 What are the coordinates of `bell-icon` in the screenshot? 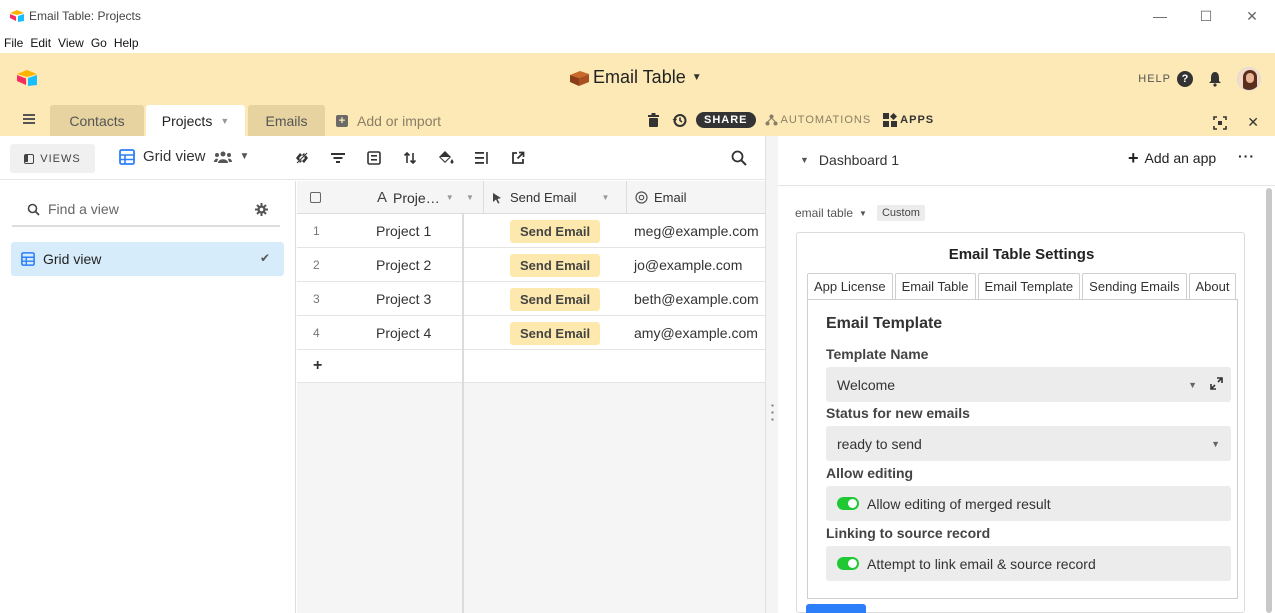 It's located at (1215, 79).